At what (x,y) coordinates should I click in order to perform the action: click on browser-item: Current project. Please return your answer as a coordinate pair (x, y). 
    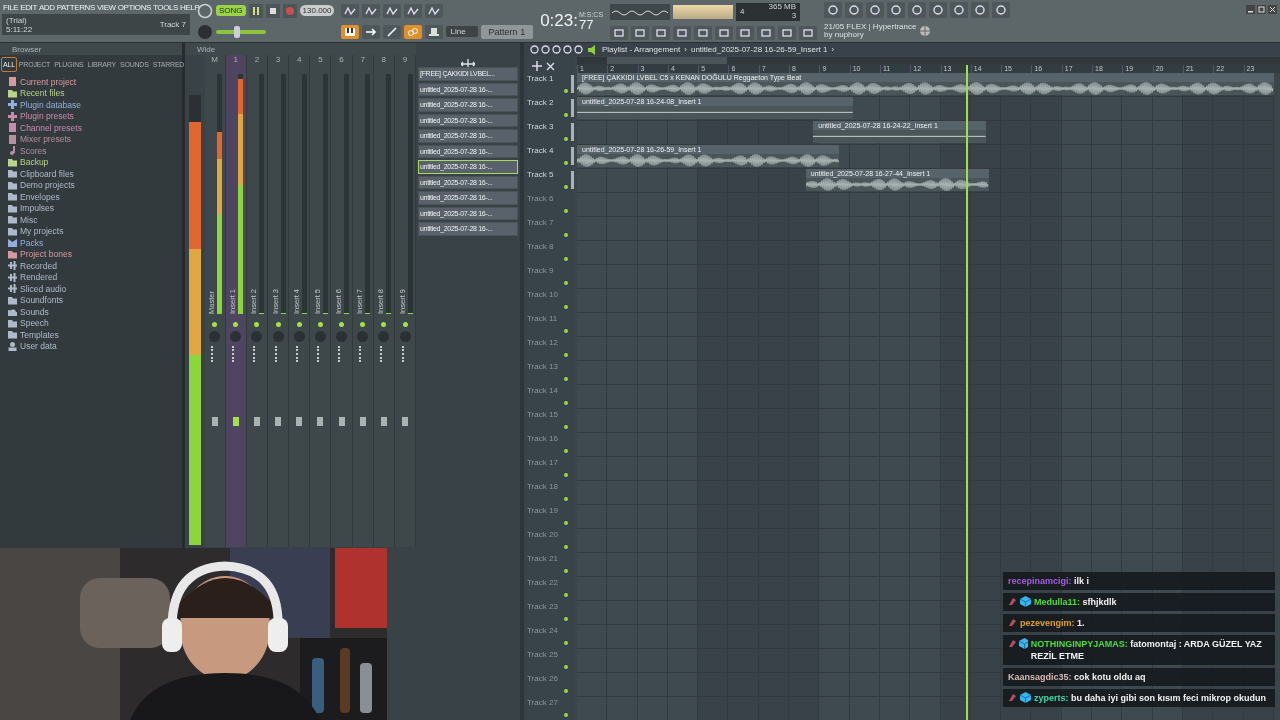
    Looking at the image, I should click on (42, 82).